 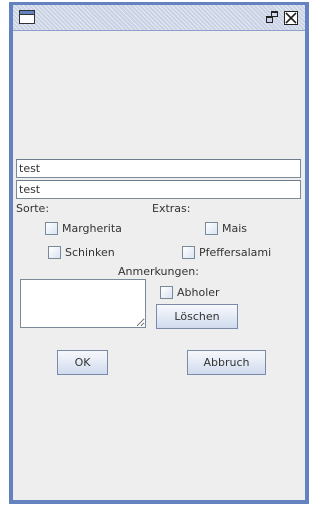 What do you see at coordinates (90, 252) in the screenshot?
I see `schinken-label: Schinken` at bounding box center [90, 252].